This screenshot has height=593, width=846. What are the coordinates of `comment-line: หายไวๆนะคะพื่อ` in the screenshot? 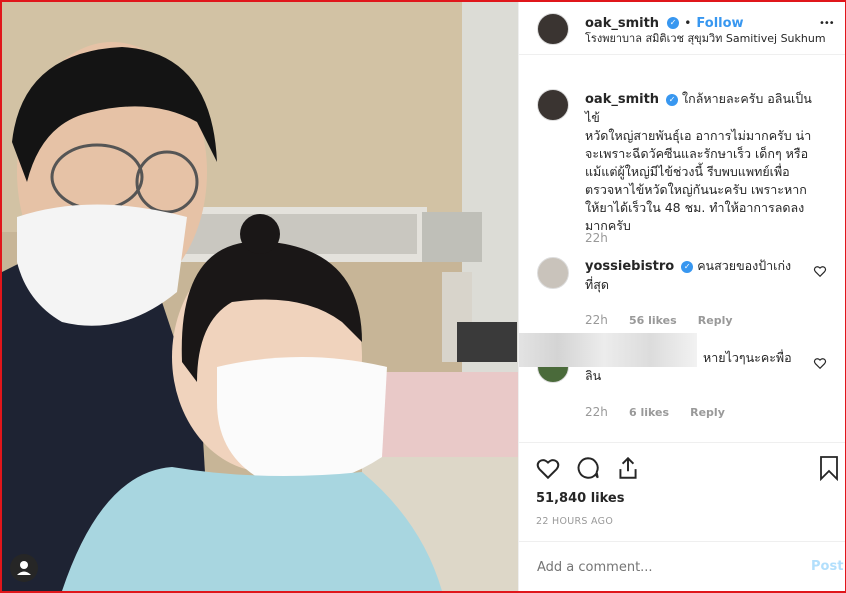 It's located at (747, 357).